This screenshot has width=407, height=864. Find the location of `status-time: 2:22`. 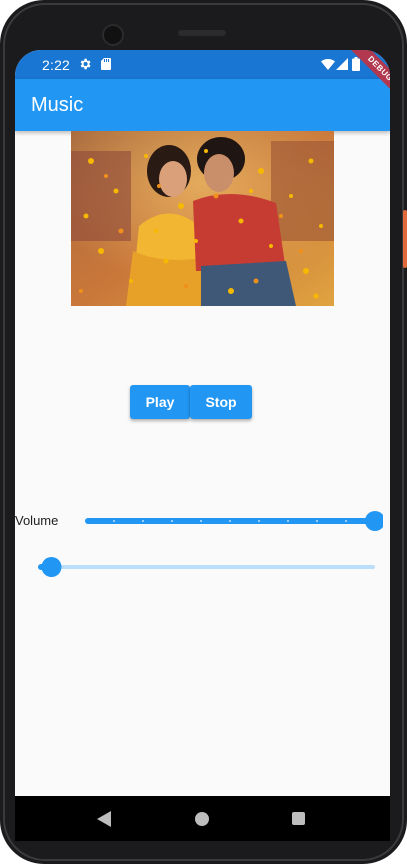

status-time: 2:22 is located at coordinates (56, 65).